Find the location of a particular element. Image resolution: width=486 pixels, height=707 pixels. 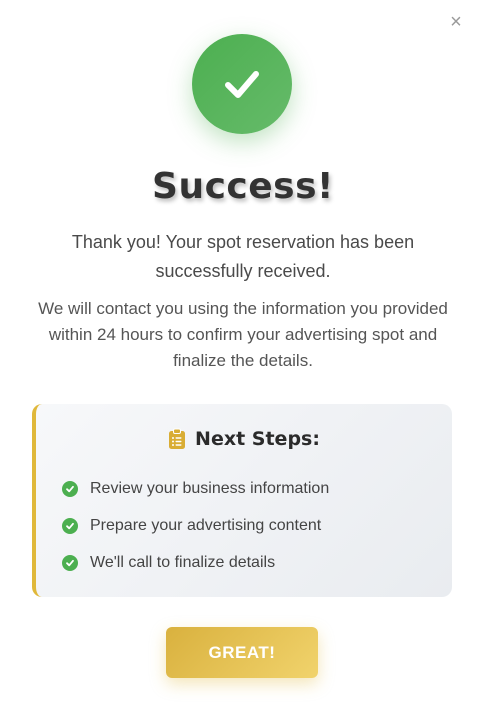

next-steps-header: Next Steps: is located at coordinates (244, 439).